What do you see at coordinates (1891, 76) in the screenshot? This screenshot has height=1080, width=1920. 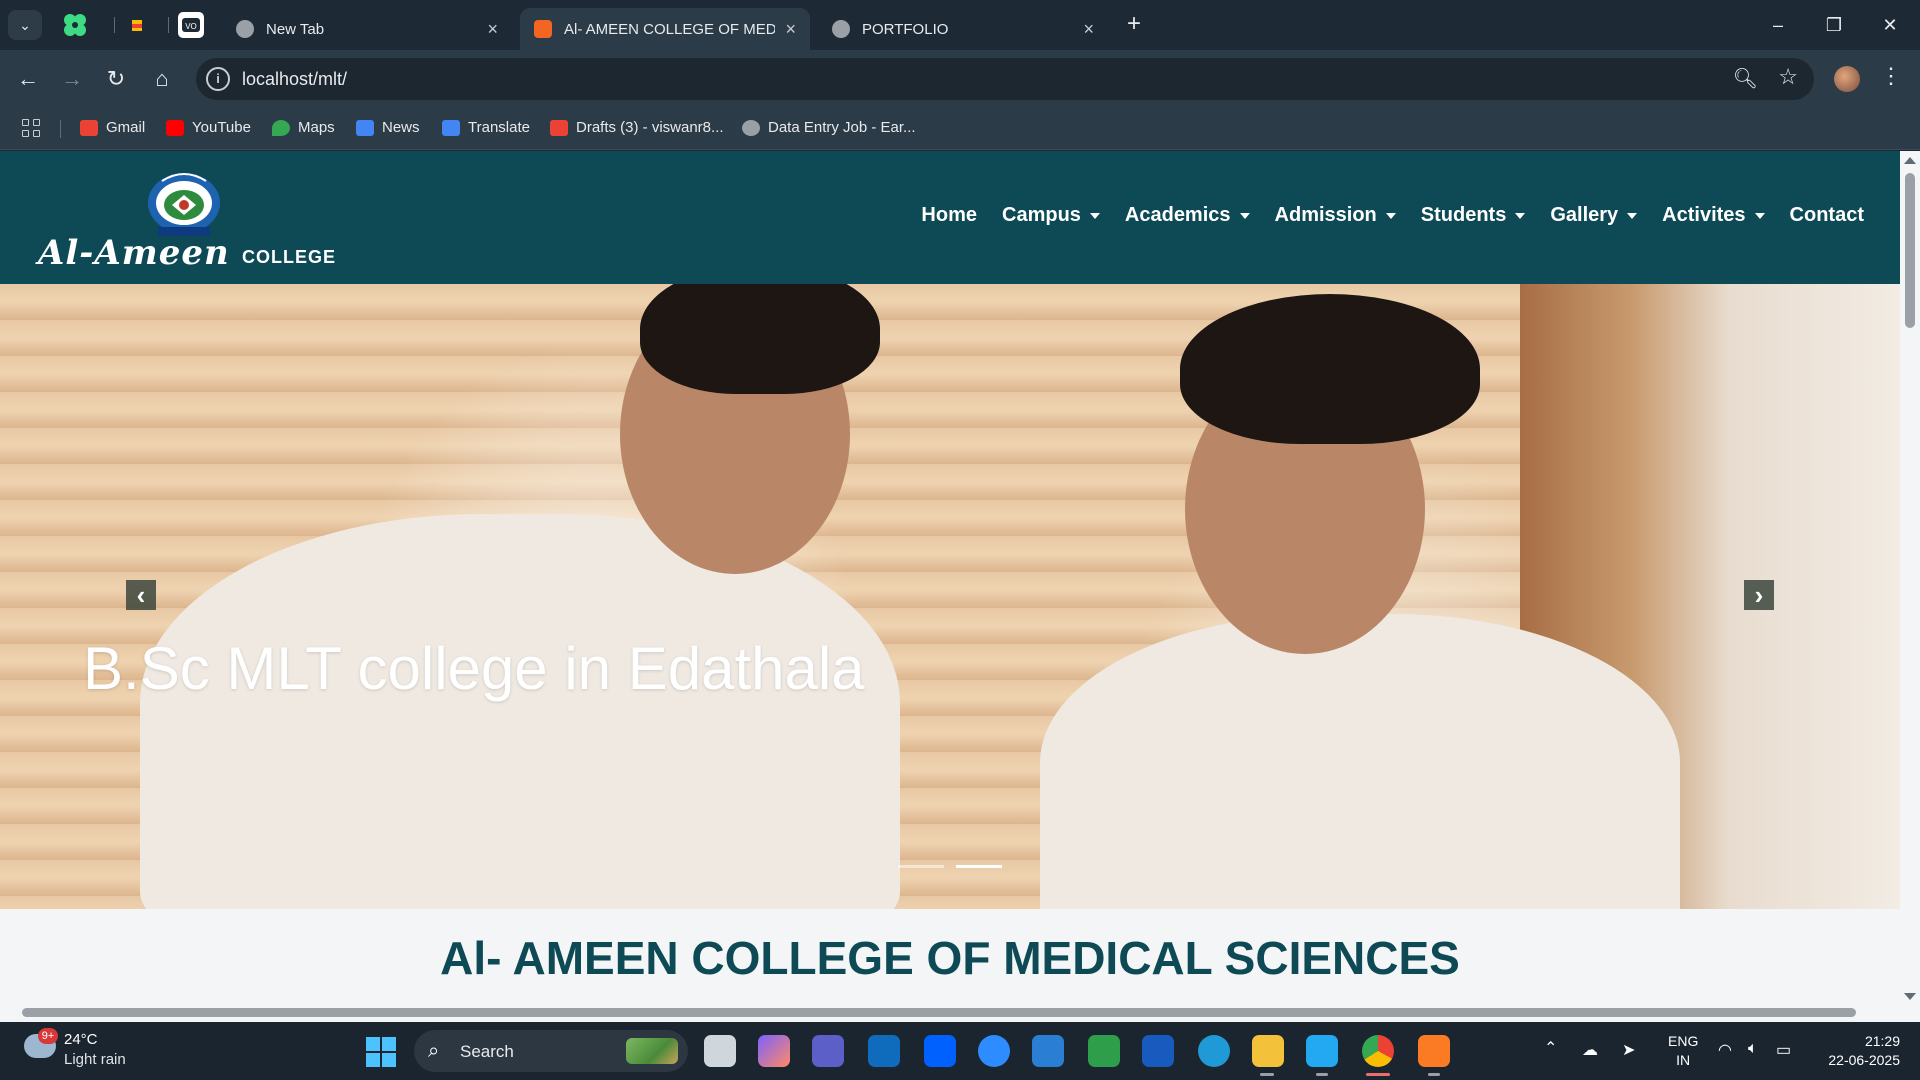 I see `browser-menu-icon: ⋮` at bounding box center [1891, 76].